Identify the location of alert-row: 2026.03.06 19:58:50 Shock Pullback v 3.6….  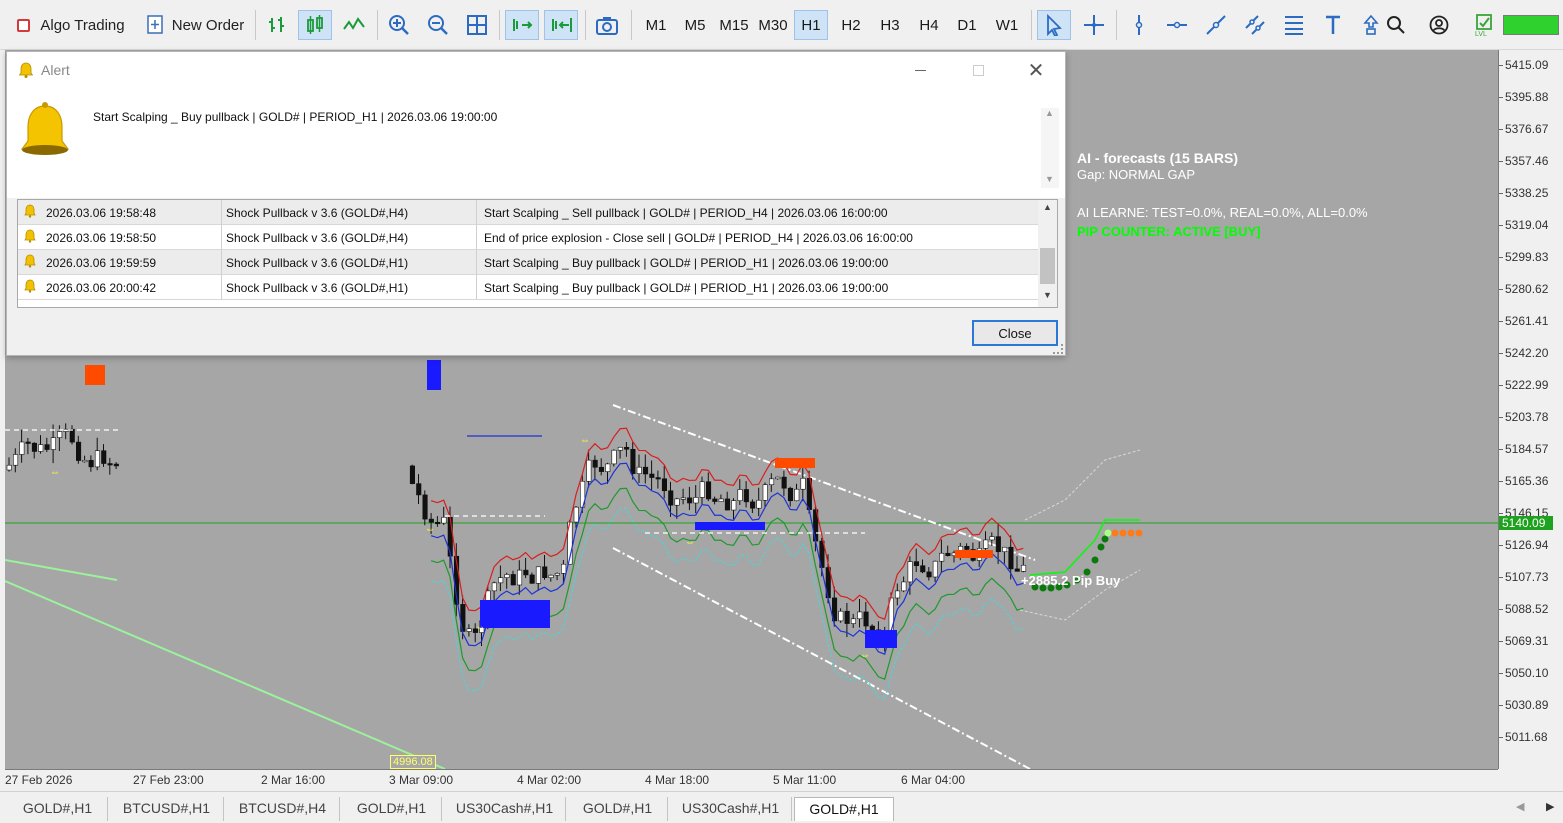
(528, 237).